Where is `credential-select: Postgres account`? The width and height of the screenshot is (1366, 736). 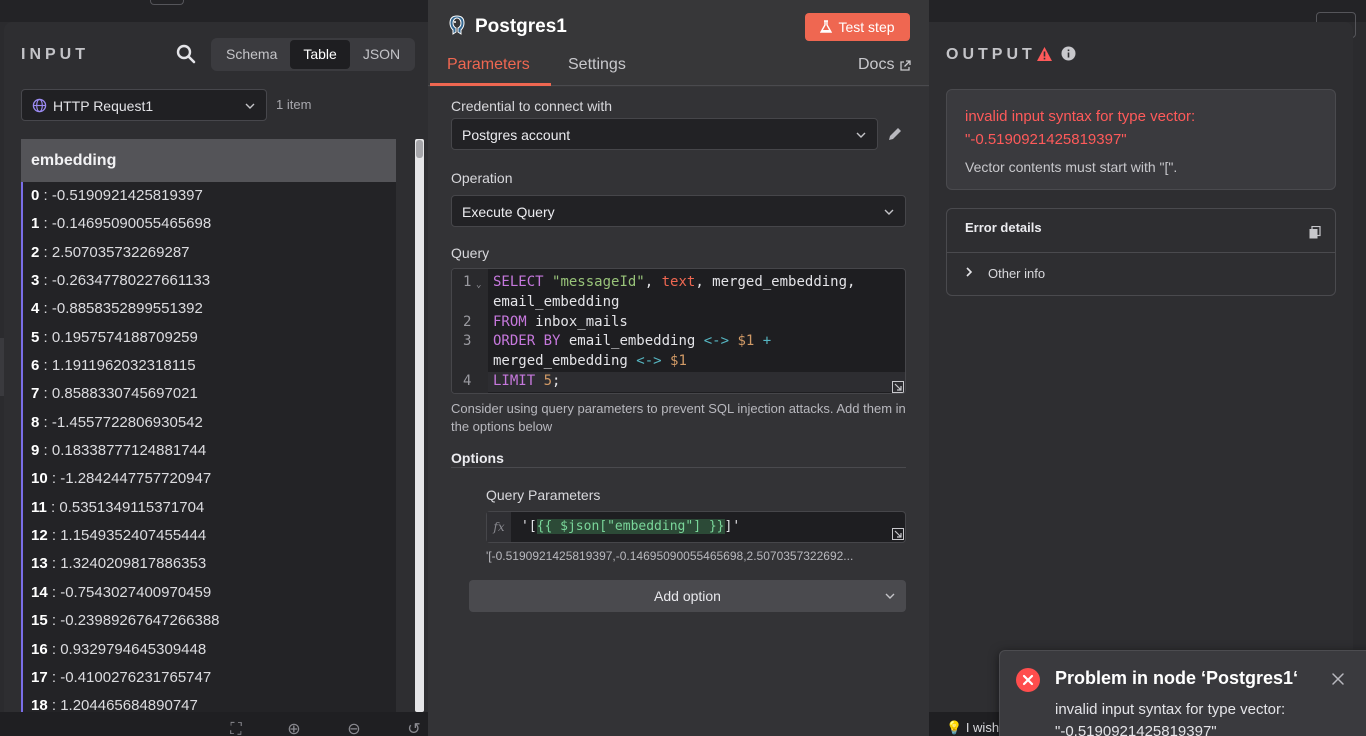 credential-select: Postgres account is located at coordinates (664, 134).